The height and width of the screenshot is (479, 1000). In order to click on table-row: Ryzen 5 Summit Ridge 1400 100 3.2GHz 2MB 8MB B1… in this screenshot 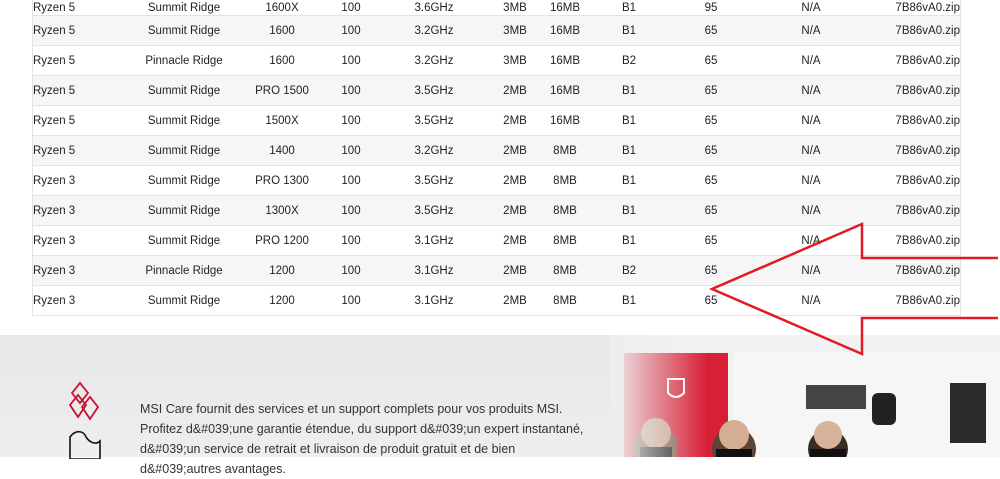, I will do `click(496, 150)`.